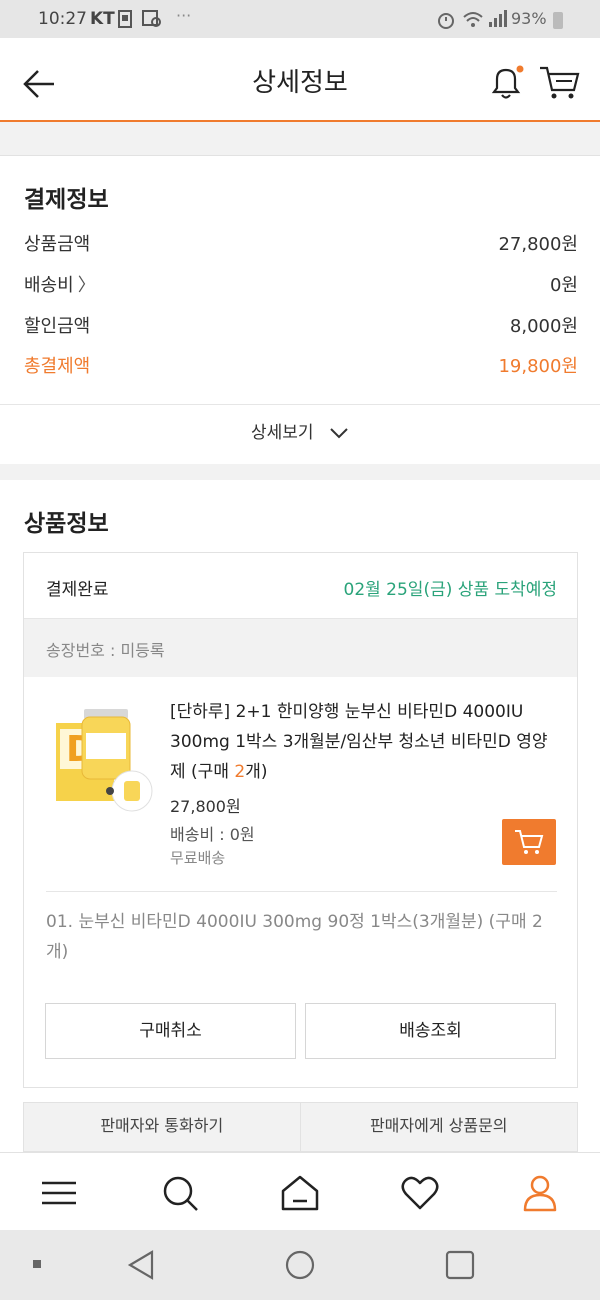 Image resolution: width=600 pixels, height=1300 pixels. I want to click on shipping-fee-label: 배송비 〉, so click(60, 284).